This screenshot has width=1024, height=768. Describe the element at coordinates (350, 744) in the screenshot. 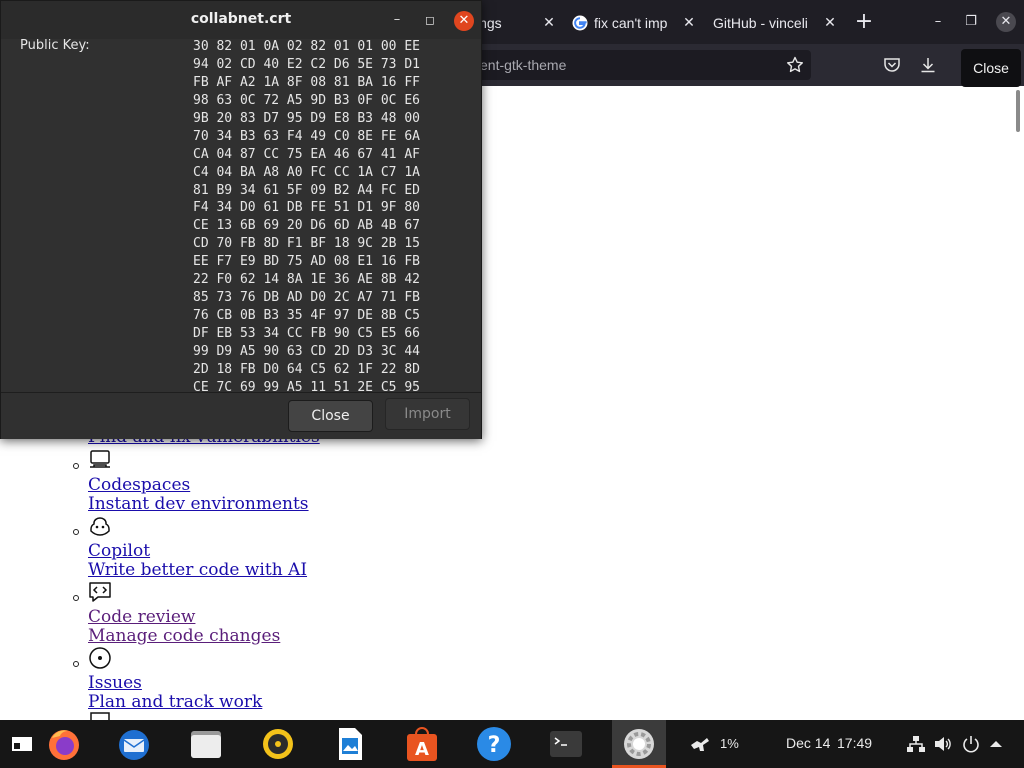

I see `writer-icon` at that location.